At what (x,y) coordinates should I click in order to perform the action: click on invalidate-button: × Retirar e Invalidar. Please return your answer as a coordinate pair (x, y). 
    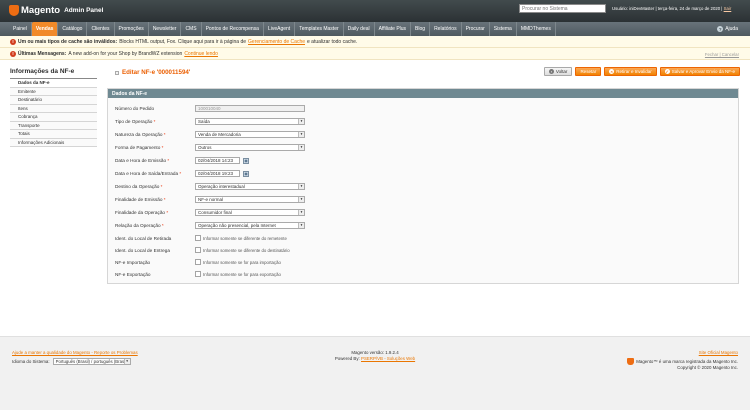
    Looking at the image, I should click on (630, 71).